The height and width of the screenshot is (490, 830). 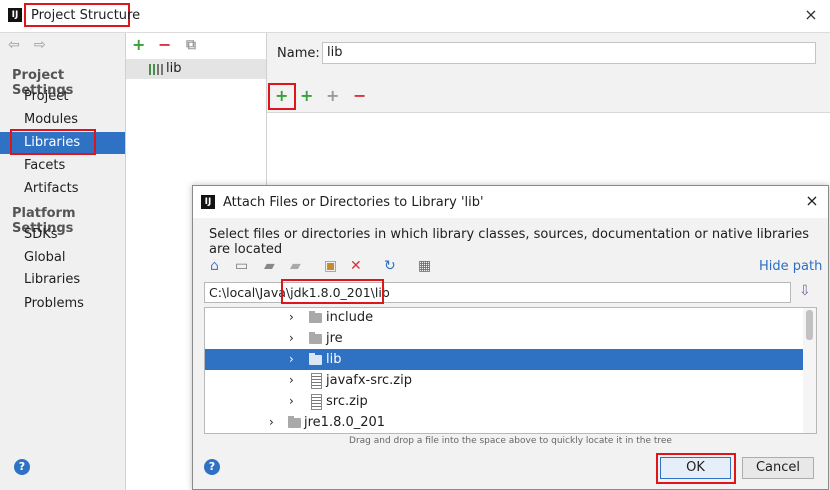 I want to click on tree-row-jre: › jre, so click(x=504, y=338).